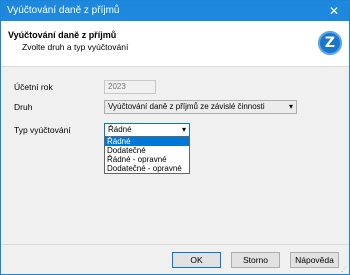 This screenshot has height=275, width=350. I want to click on dropdown-option-radne-opravne: Řádné - opravné, so click(147, 159).